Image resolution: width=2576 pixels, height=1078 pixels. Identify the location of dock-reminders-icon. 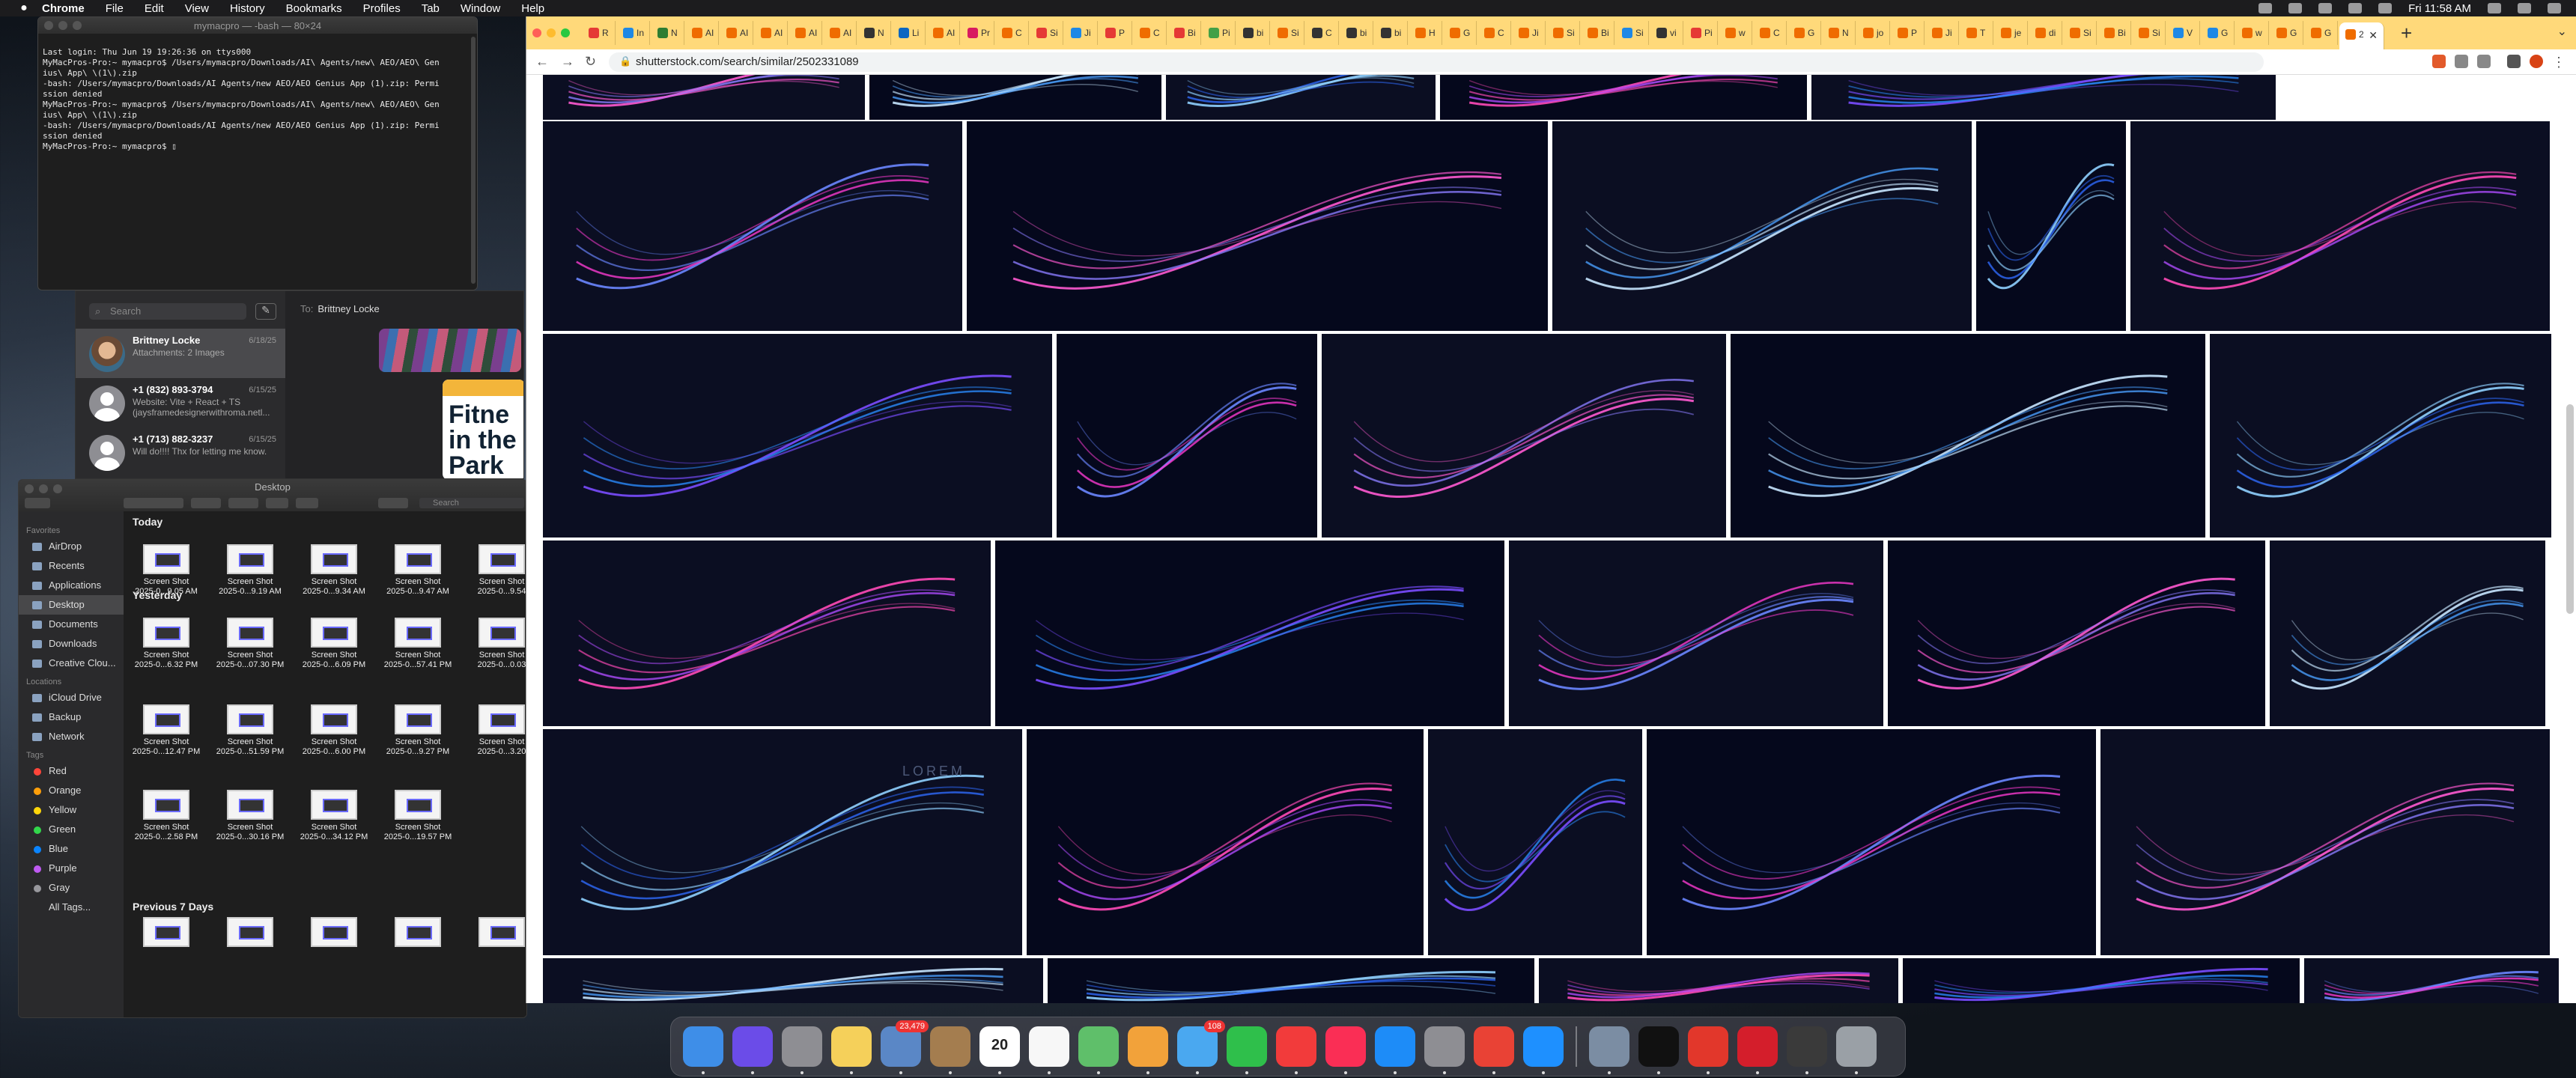
(1049, 1050).